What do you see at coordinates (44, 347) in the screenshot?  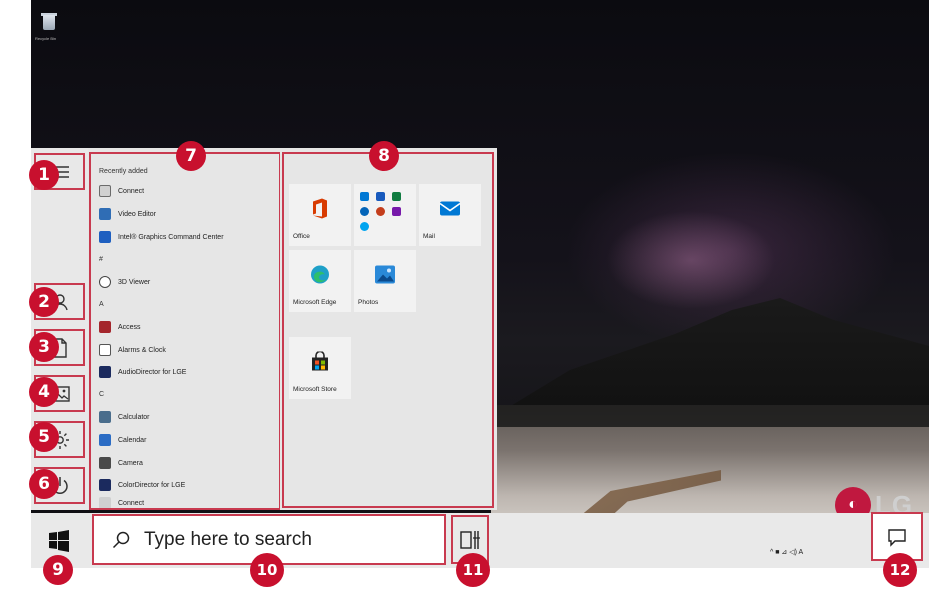 I see `callout-3: 3` at bounding box center [44, 347].